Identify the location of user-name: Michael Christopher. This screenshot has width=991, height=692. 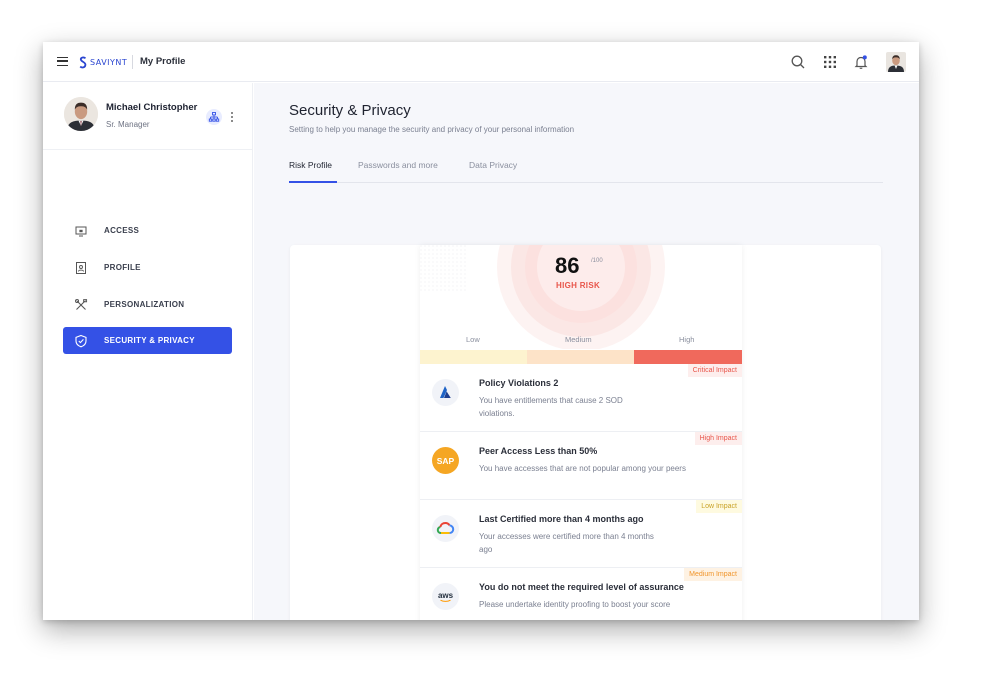
(152, 107).